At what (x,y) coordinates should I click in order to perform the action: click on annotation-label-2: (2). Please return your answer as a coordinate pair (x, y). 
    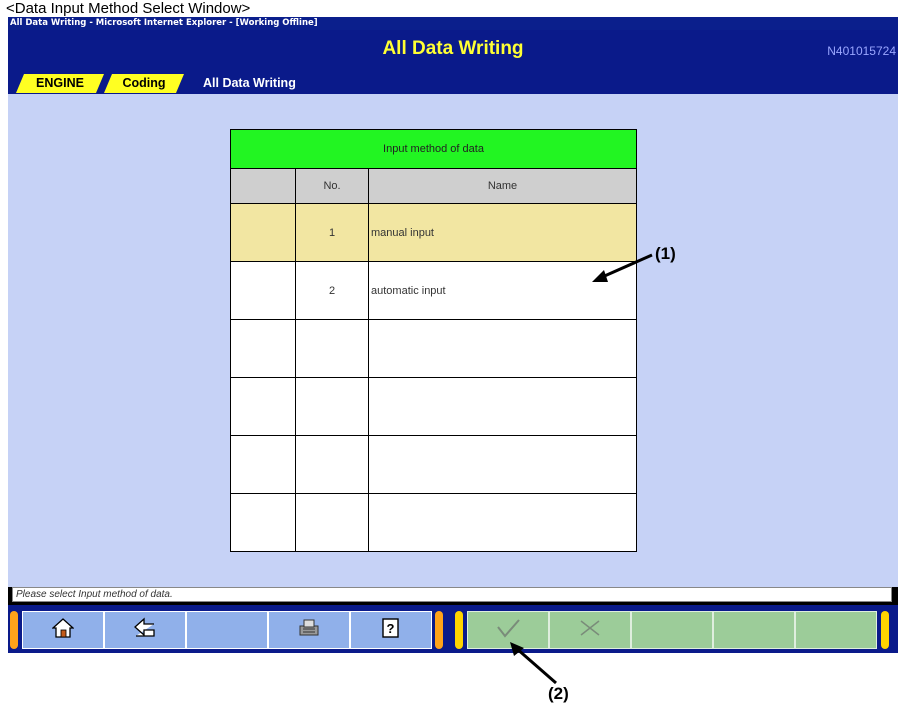
    Looking at the image, I should click on (558, 693).